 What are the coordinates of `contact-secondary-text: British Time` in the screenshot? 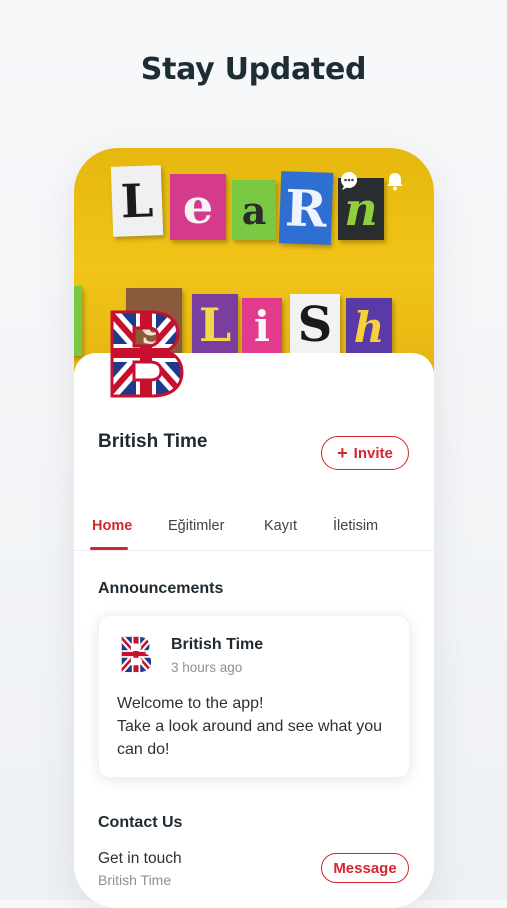 It's located at (135, 880).